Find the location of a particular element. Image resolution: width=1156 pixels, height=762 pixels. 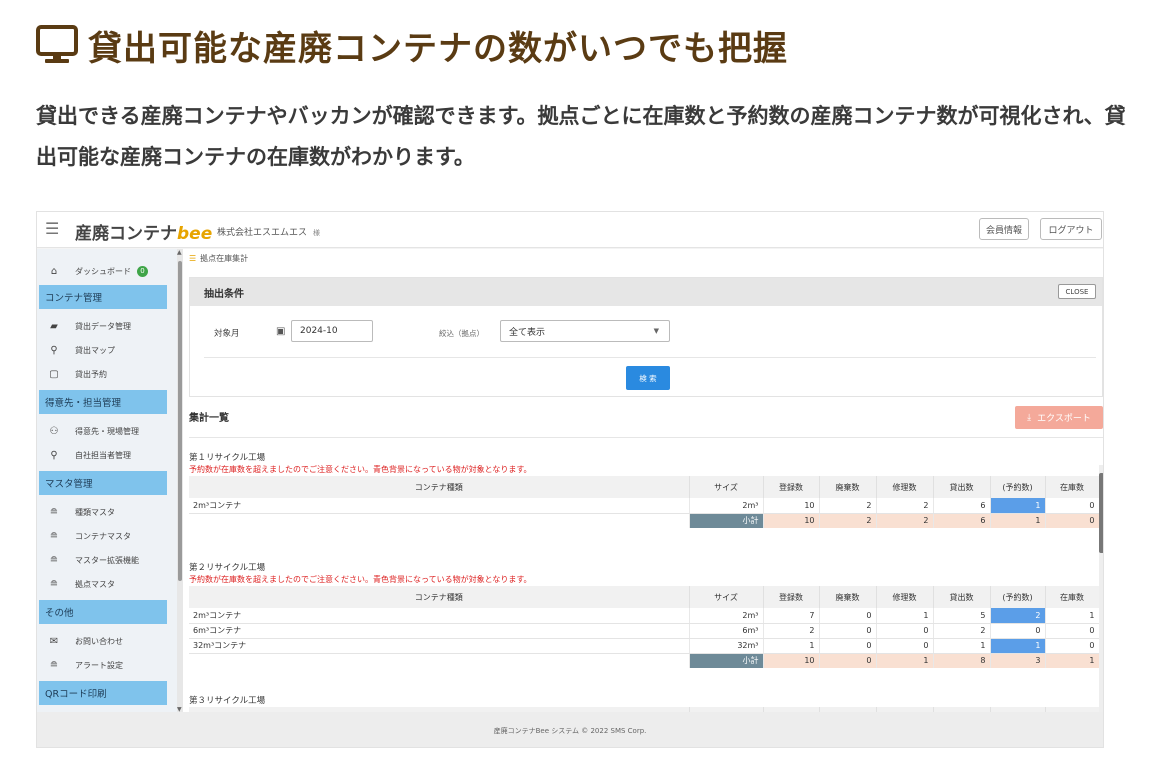

month-input: 2024-10 is located at coordinates (332, 331).